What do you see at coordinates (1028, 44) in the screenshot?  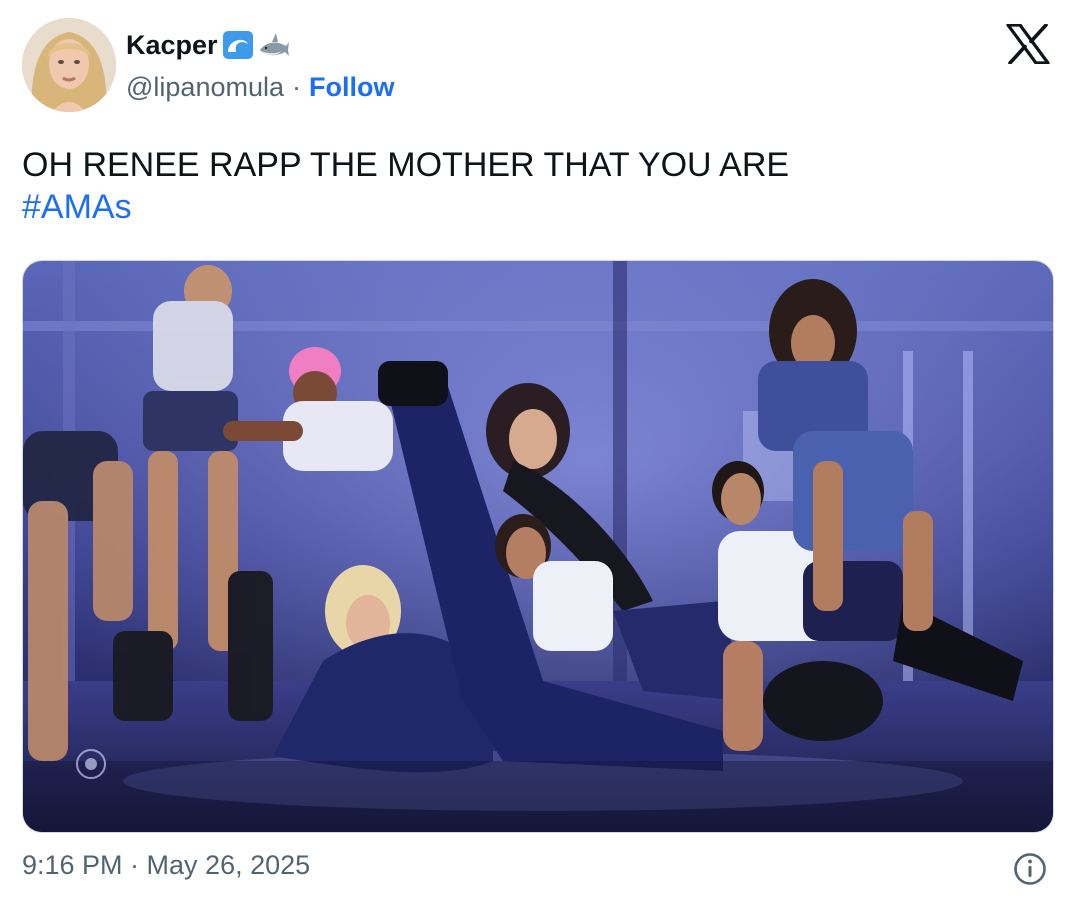 I see `x-logo-icon` at bounding box center [1028, 44].